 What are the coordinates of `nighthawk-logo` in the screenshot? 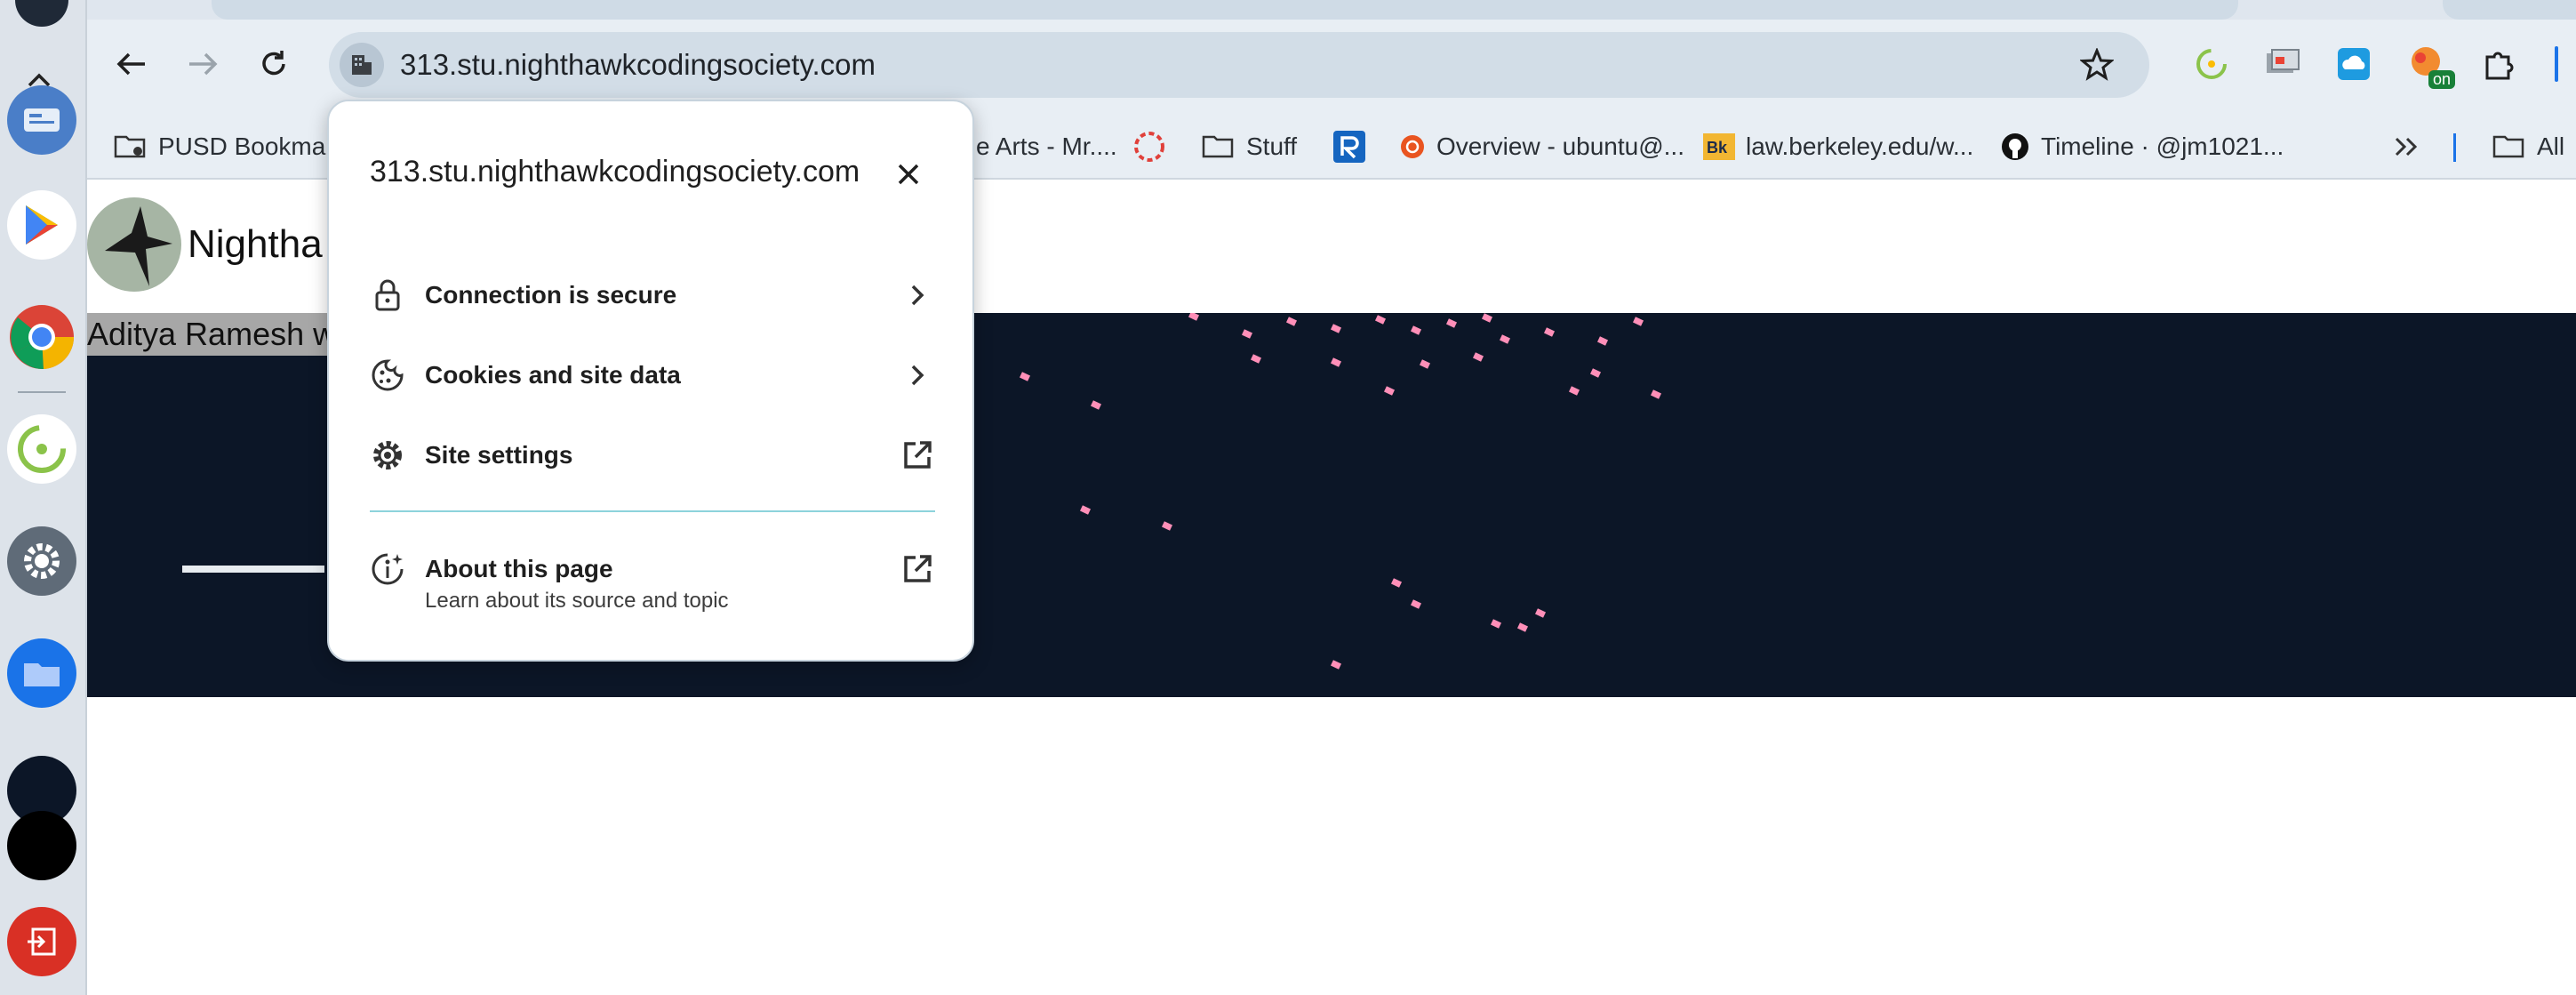 It's located at (134, 244).